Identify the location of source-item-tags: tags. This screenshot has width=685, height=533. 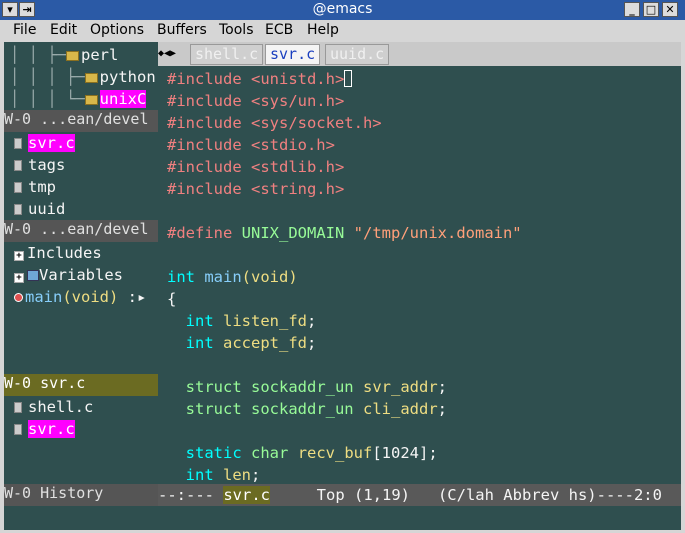
(39, 165).